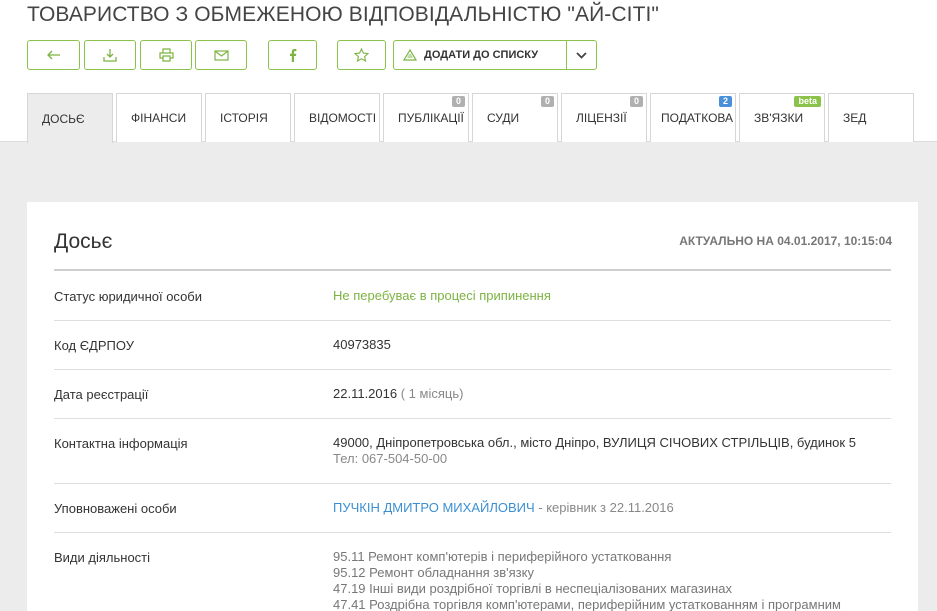 Image resolution: width=937 pixels, height=611 pixels. I want to click on download-button, so click(110, 55).